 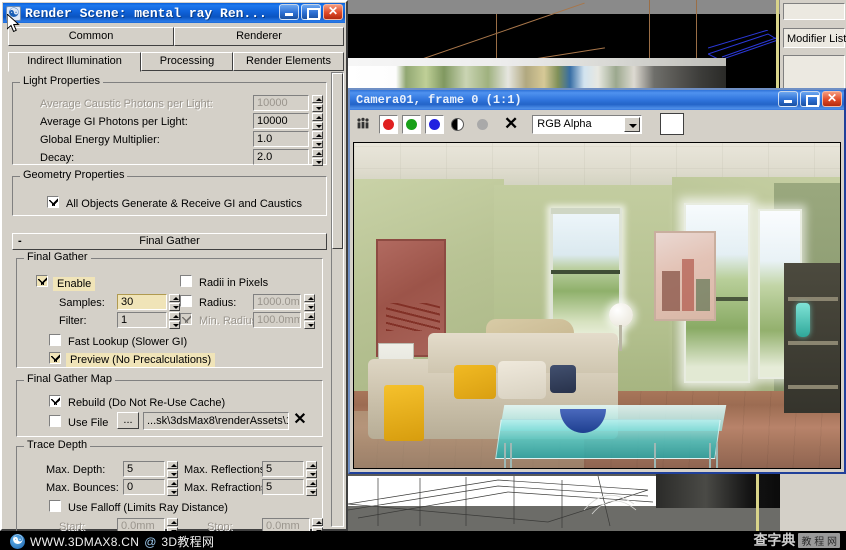 What do you see at coordinates (281, 157) in the screenshot?
I see `decay-field: 2.0` at bounding box center [281, 157].